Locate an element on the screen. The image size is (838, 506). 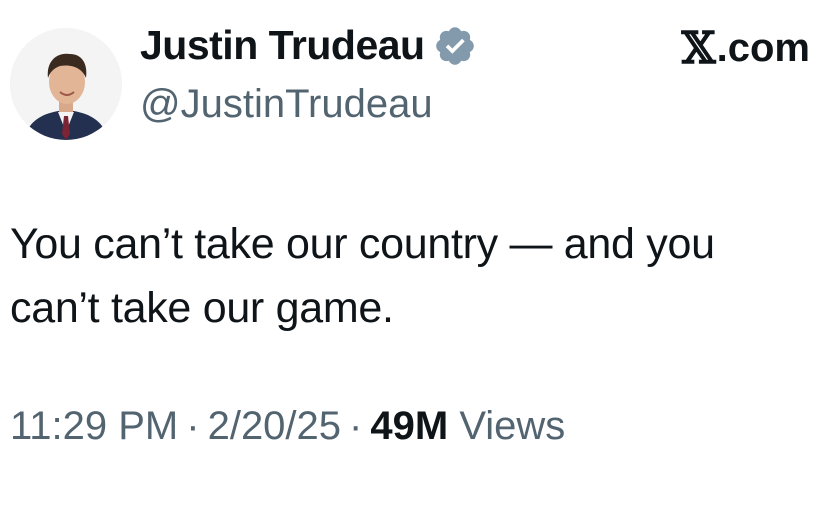
tweet-time: 11:29 PM is located at coordinates (94, 426).